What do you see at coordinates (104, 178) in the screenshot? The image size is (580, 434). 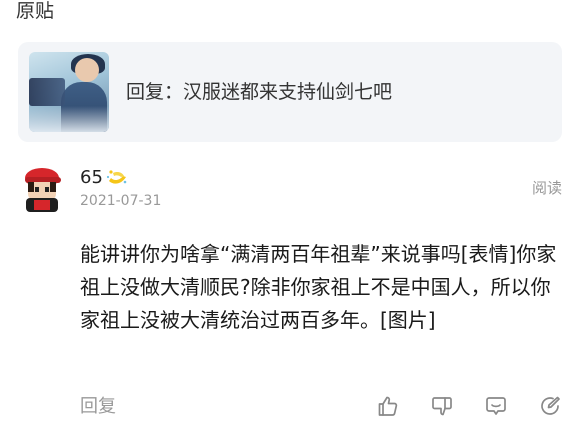 I see `username-row: 65` at bounding box center [104, 178].